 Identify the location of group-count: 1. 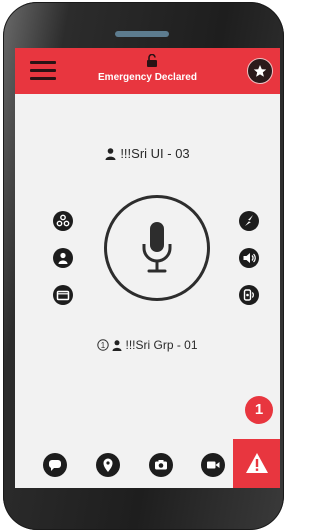
(103, 345).